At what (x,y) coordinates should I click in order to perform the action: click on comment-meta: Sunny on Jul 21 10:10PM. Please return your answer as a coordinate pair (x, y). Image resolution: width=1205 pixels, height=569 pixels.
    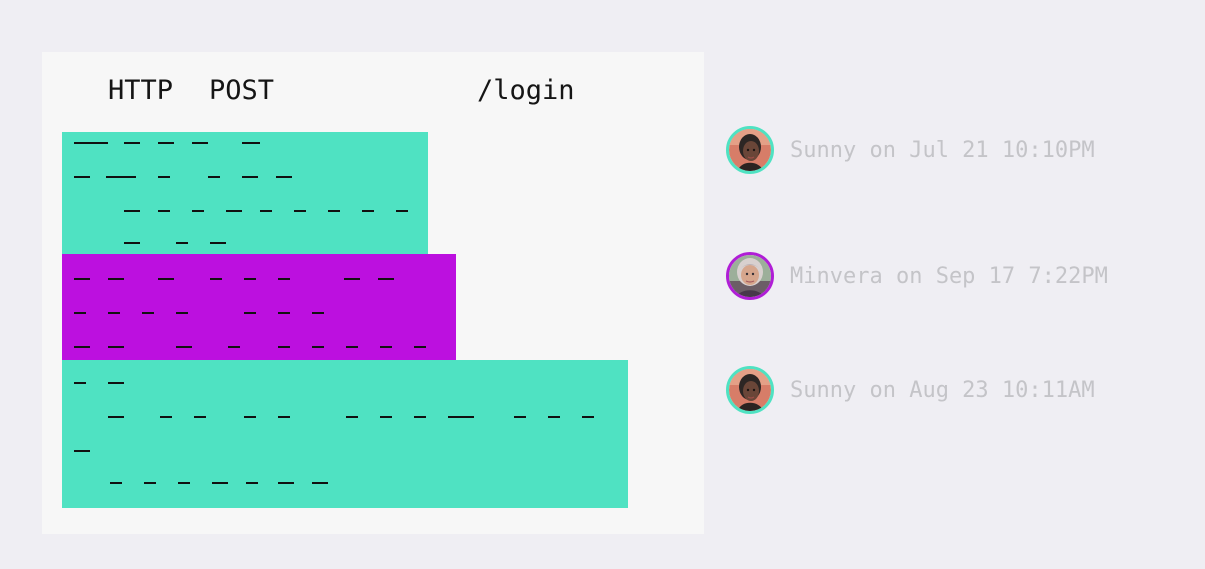
    Looking at the image, I should click on (942, 150).